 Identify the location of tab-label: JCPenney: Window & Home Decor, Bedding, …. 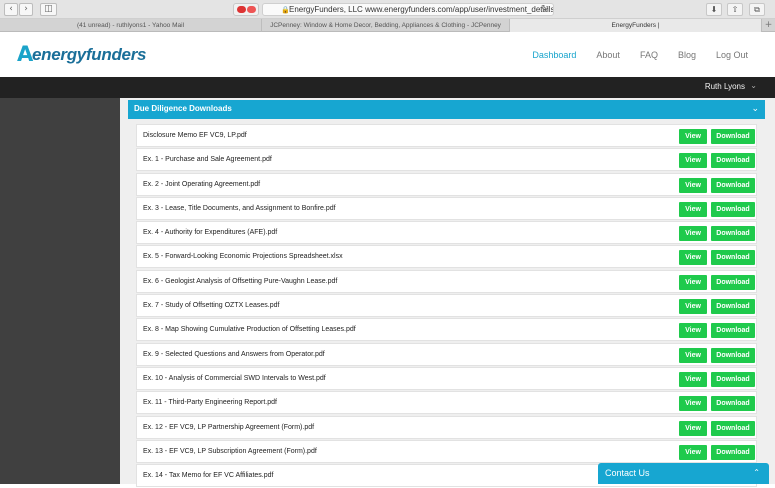
(385, 25).